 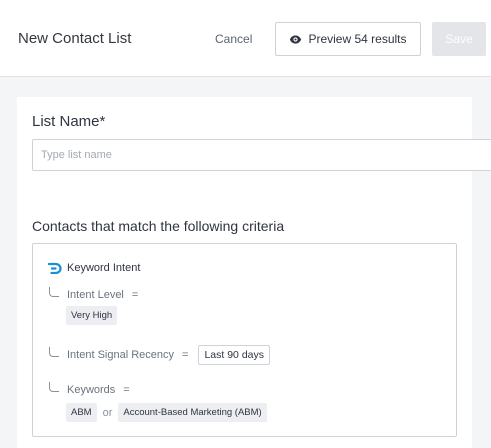 What do you see at coordinates (234, 355) in the screenshot?
I see `recency-dropdown: Last 90 days` at bounding box center [234, 355].